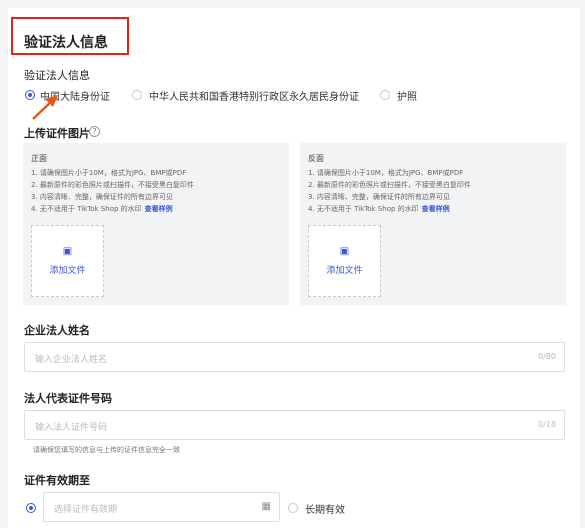 This screenshot has width=585, height=528. What do you see at coordinates (407, 95) in the screenshot?
I see `option-passport: 护照` at bounding box center [407, 95].